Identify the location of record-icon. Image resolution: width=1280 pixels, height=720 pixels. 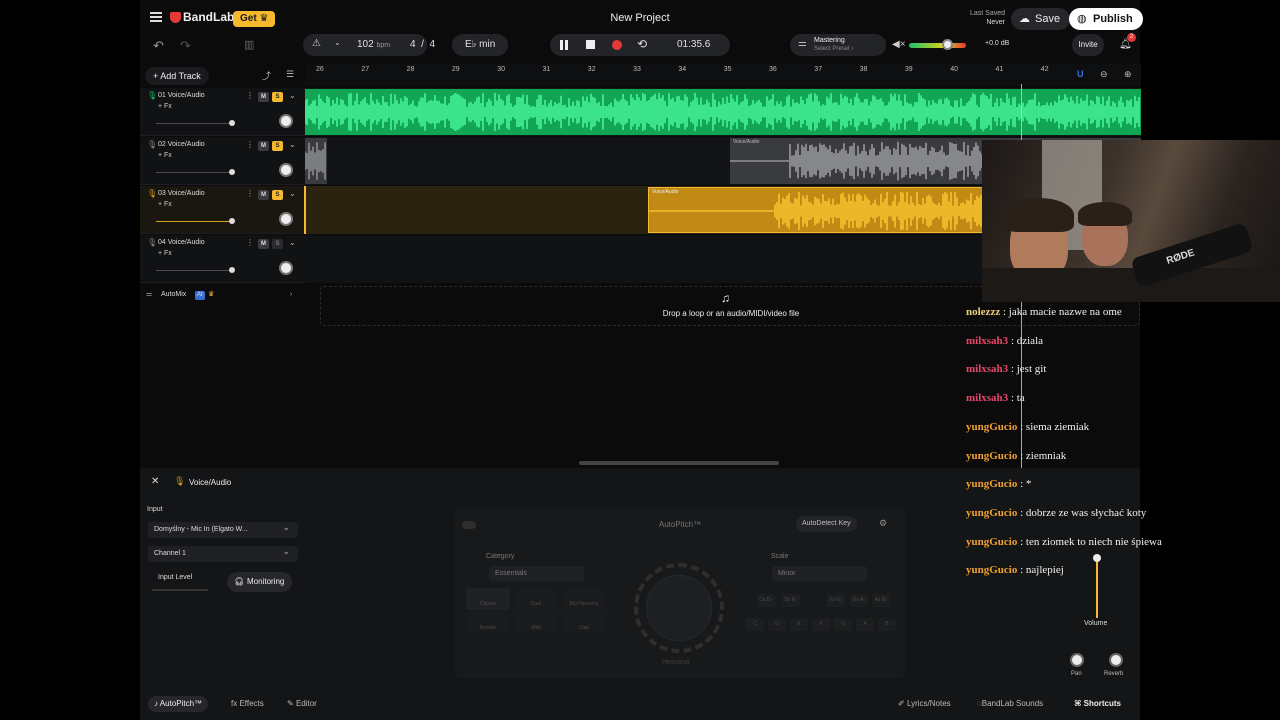
(617, 45).